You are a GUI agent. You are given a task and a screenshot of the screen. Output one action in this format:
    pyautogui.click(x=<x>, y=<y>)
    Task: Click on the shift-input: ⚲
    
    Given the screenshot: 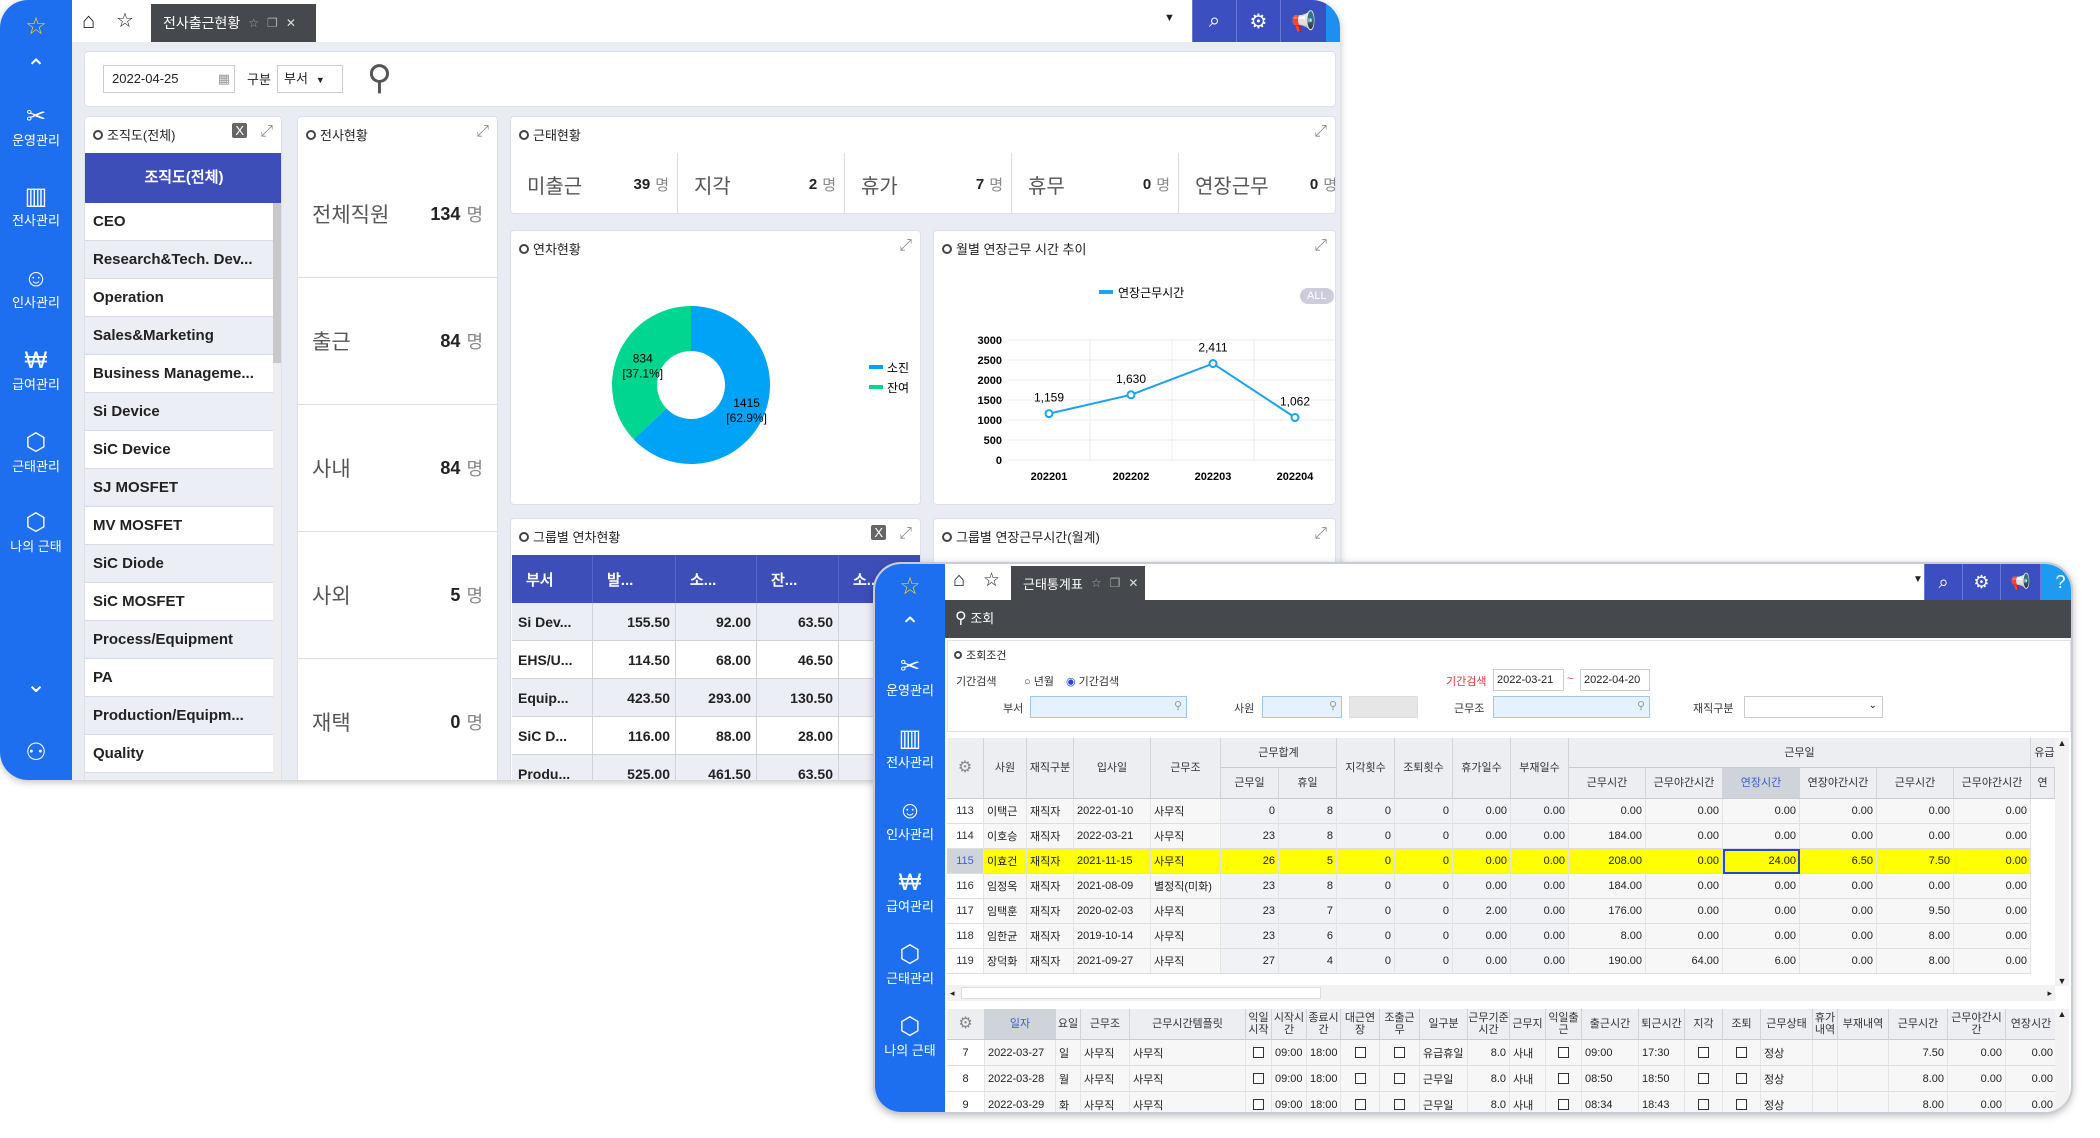 What is the action you would take?
    pyautogui.click(x=1571, y=707)
    